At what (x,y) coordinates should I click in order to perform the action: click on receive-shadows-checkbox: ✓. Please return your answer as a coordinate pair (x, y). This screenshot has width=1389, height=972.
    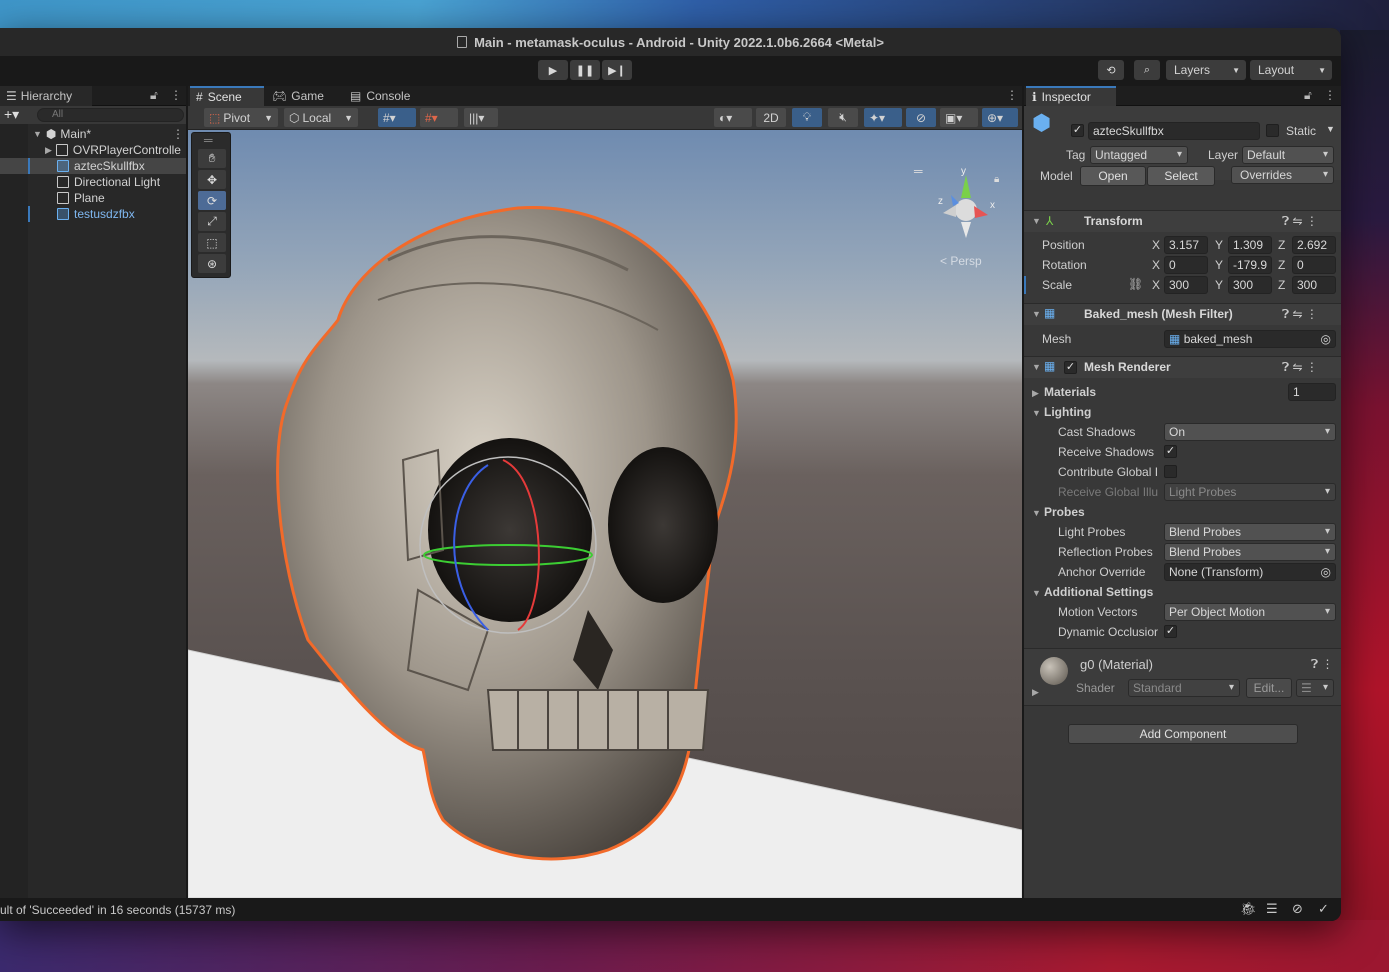
    Looking at the image, I should click on (1170, 451).